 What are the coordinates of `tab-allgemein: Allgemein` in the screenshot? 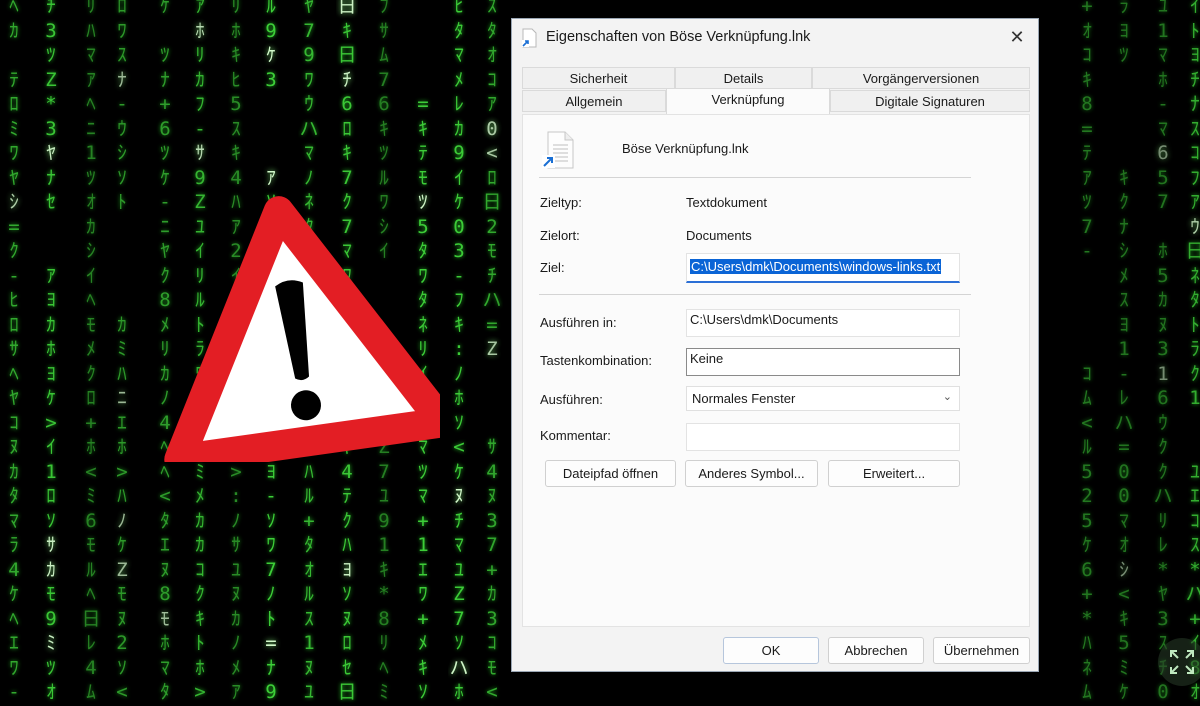 It's located at (594, 101).